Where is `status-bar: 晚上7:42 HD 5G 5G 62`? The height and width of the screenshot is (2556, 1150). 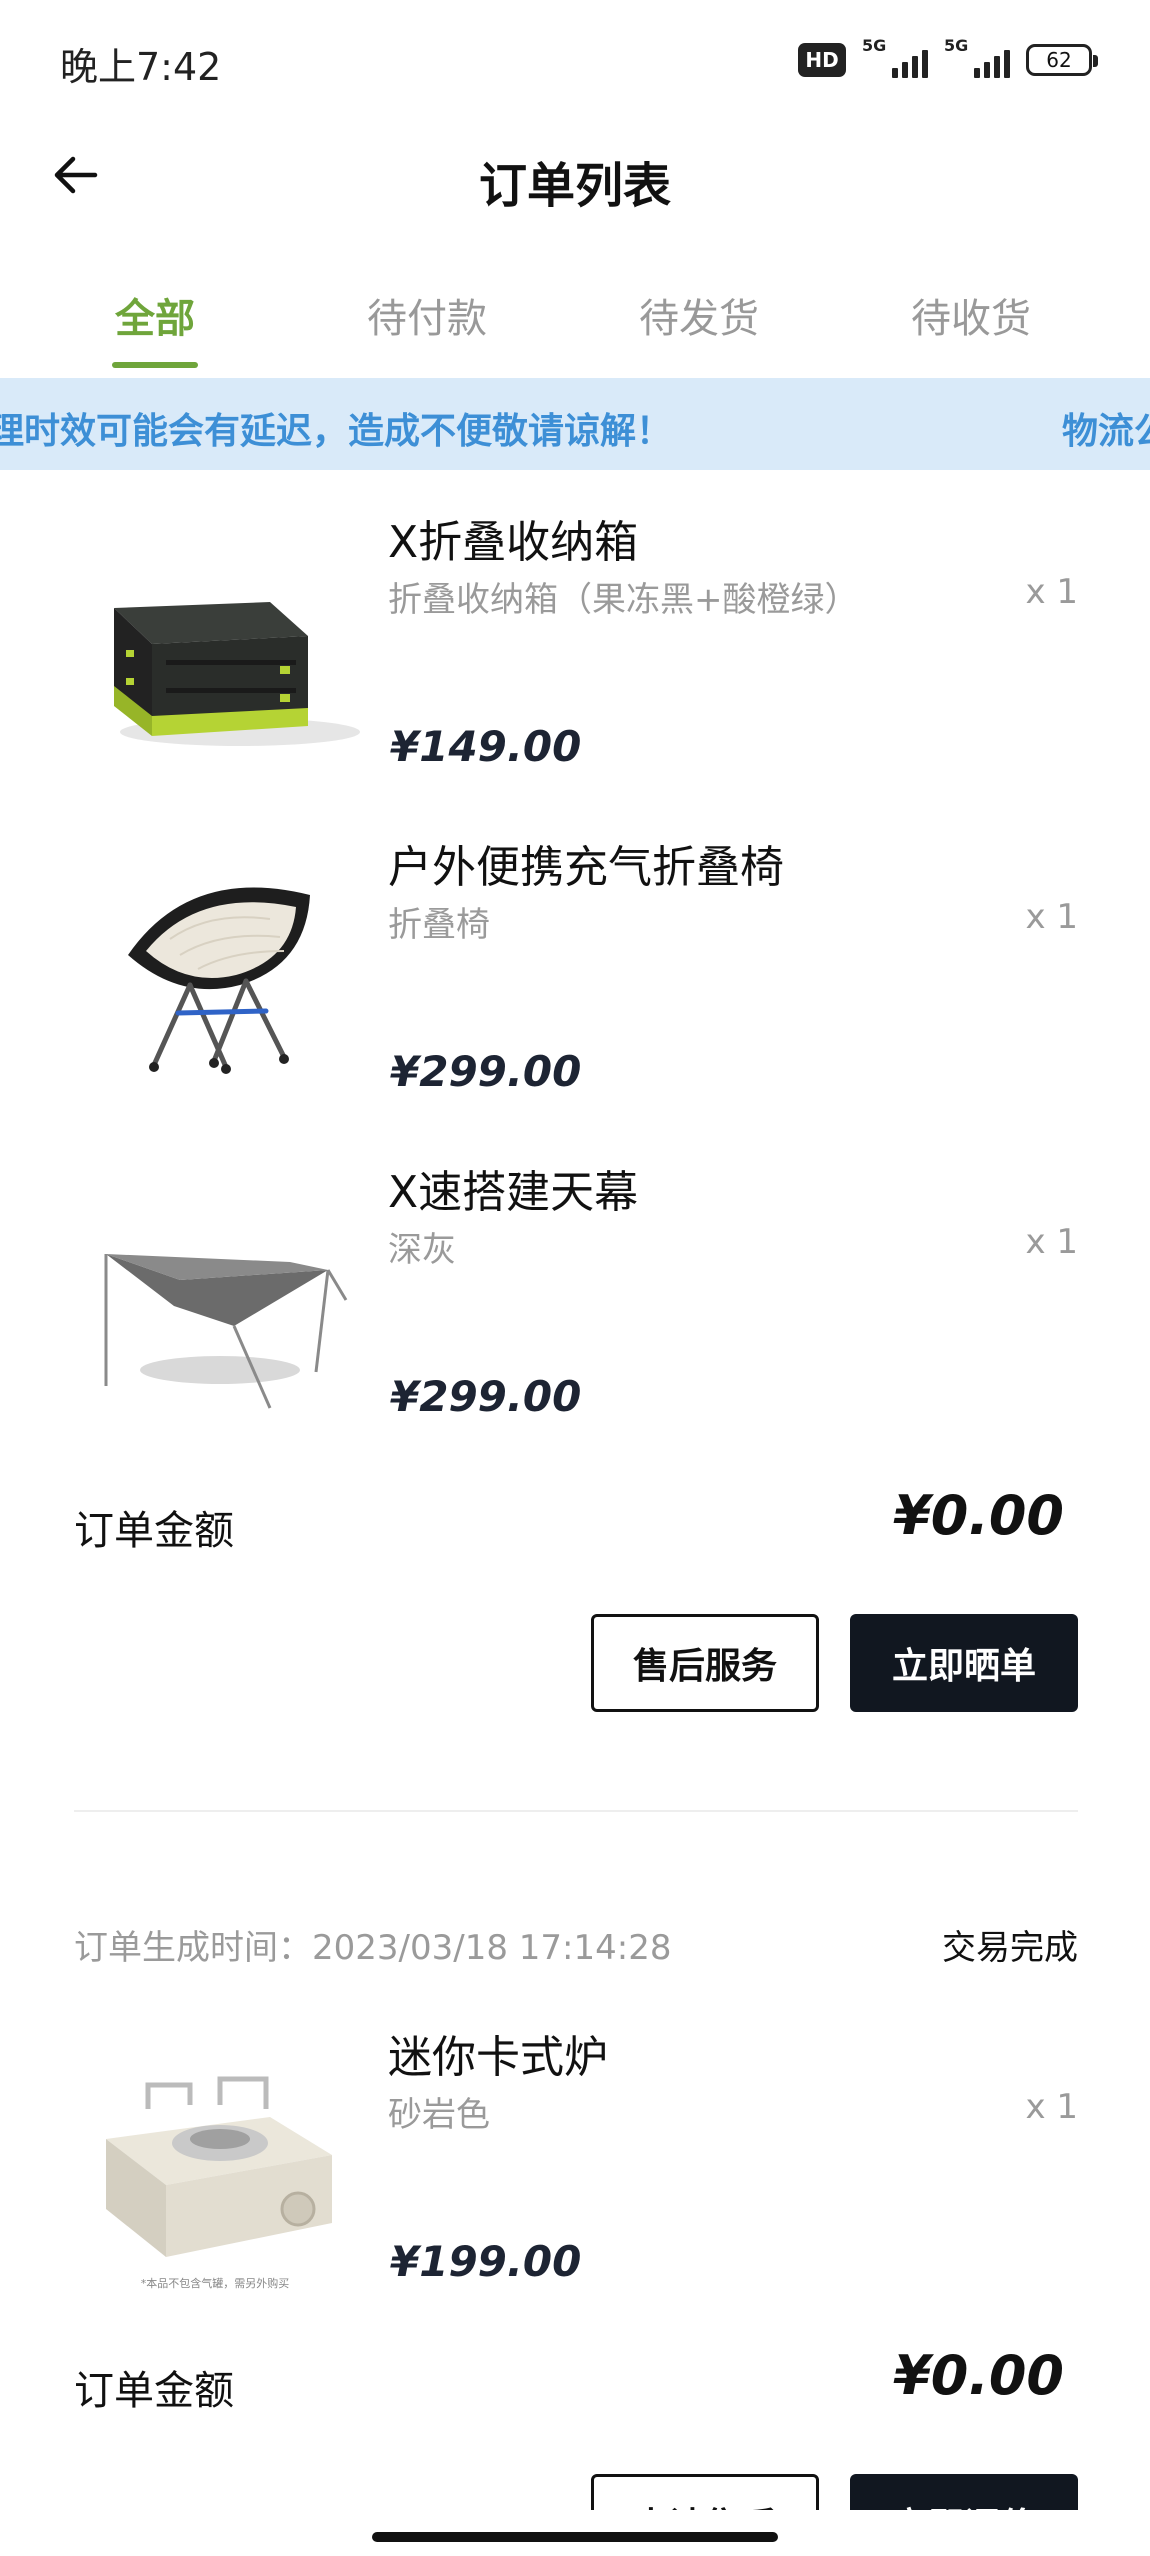 status-bar: 晚上7:42 HD 5G 5G 62 is located at coordinates (575, 60).